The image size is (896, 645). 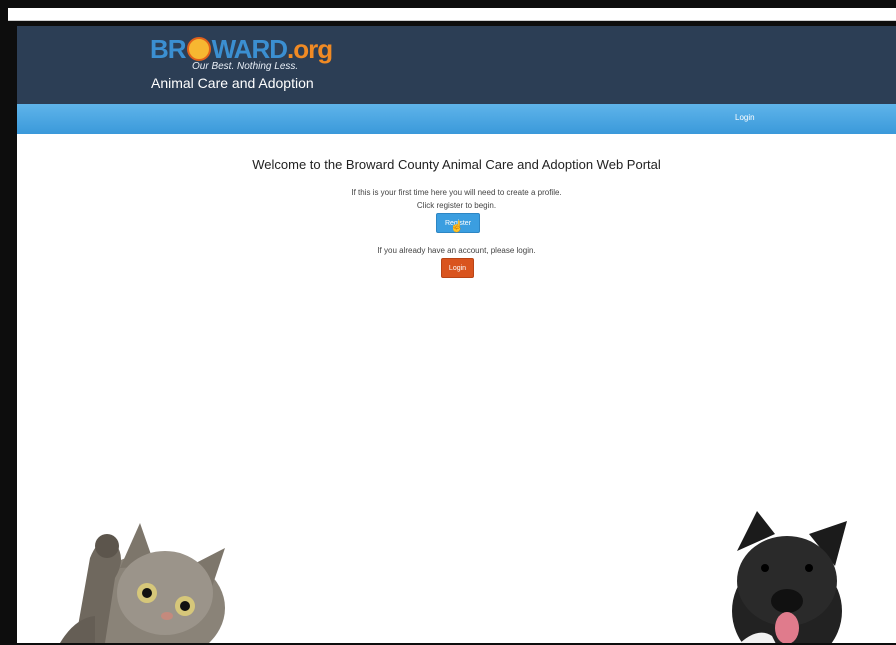 What do you see at coordinates (232, 83) in the screenshot?
I see `site-title: Animal Care and Adoption` at bounding box center [232, 83].